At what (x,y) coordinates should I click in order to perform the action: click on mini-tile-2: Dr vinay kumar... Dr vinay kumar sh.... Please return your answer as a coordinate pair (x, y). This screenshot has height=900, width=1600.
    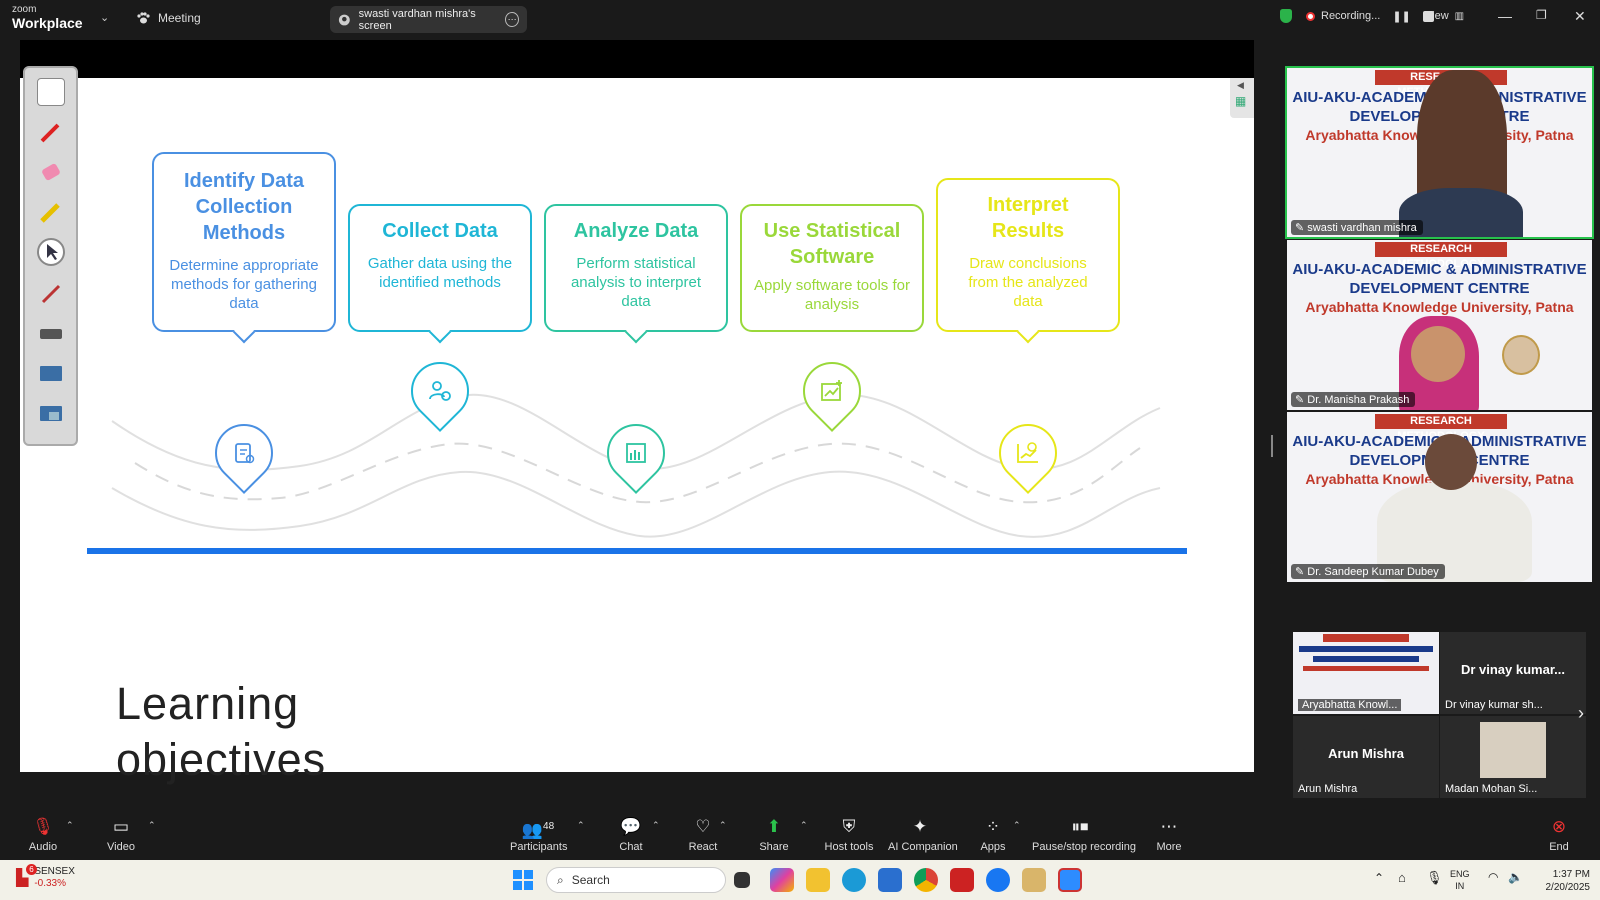
    Looking at the image, I should click on (1513, 673).